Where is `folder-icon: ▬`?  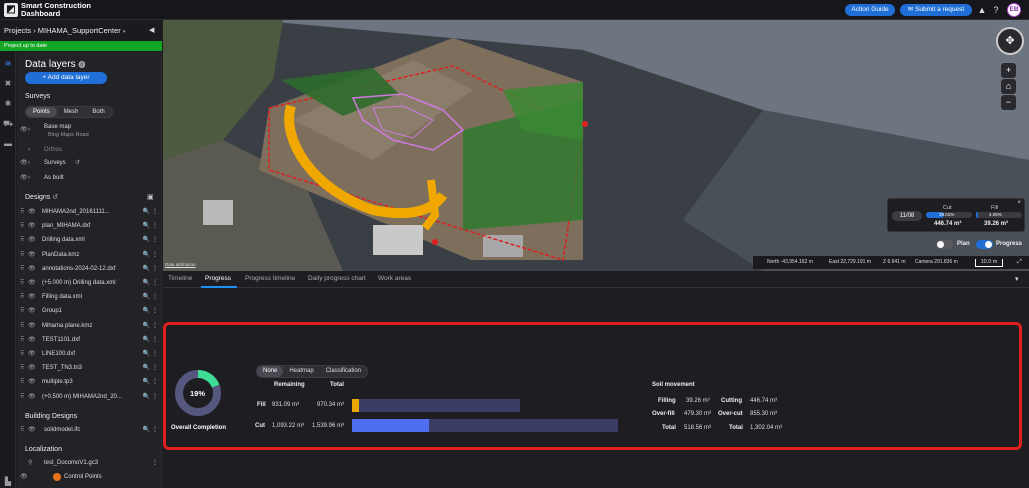 folder-icon: ▬ is located at coordinates (8, 144).